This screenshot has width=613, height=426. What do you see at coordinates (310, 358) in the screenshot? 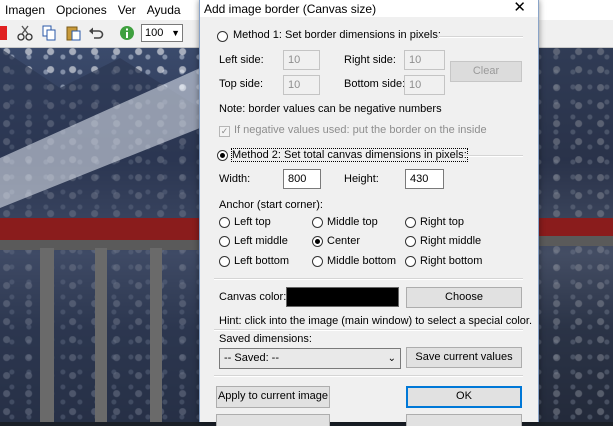
I see `saved-dimensions-select: -- Saved: -- ⌄` at bounding box center [310, 358].